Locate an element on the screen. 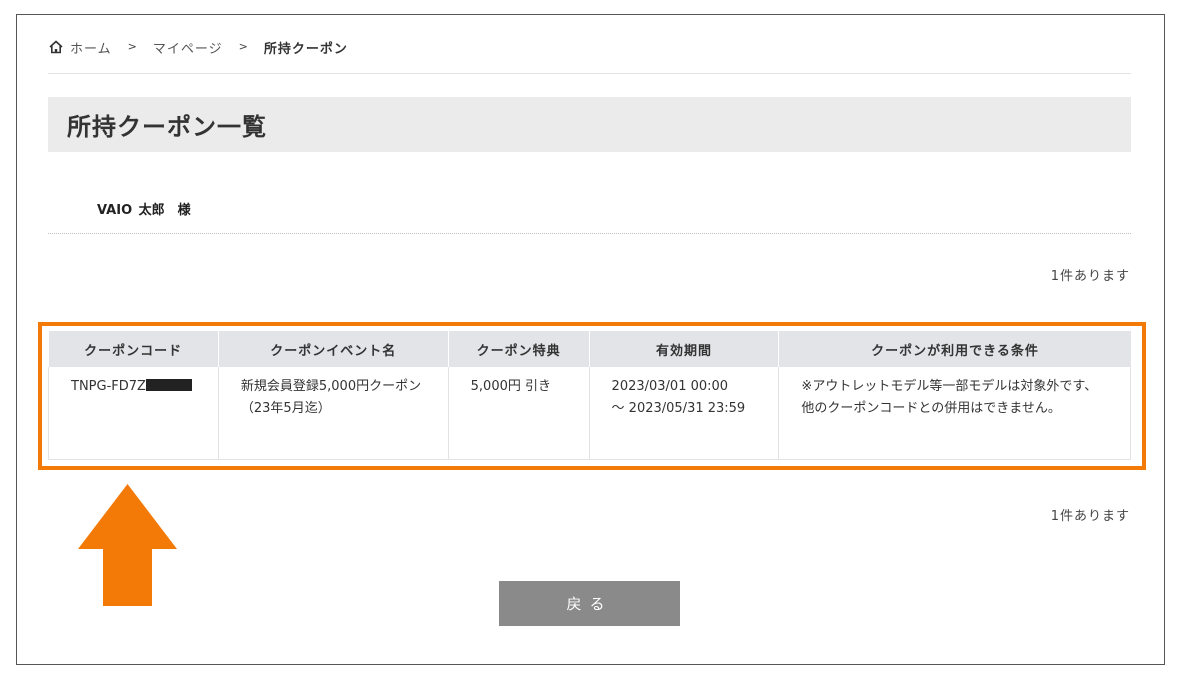 The height and width of the screenshot is (679, 1180). redacted-block is located at coordinates (168, 385).